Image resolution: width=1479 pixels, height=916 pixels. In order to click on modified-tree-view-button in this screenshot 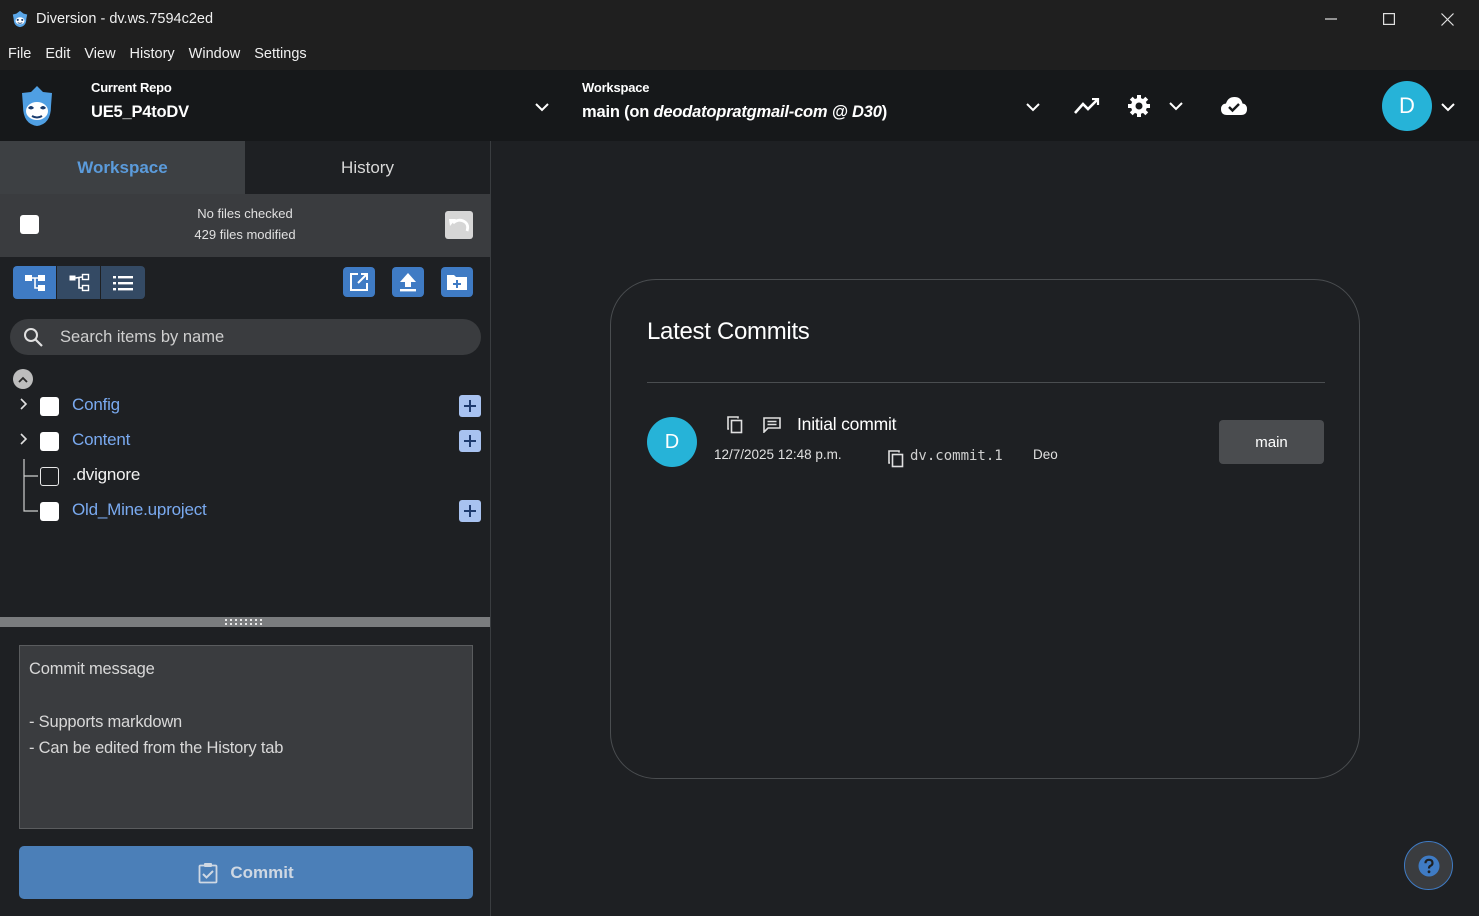, I will do `click(79, 282)`.